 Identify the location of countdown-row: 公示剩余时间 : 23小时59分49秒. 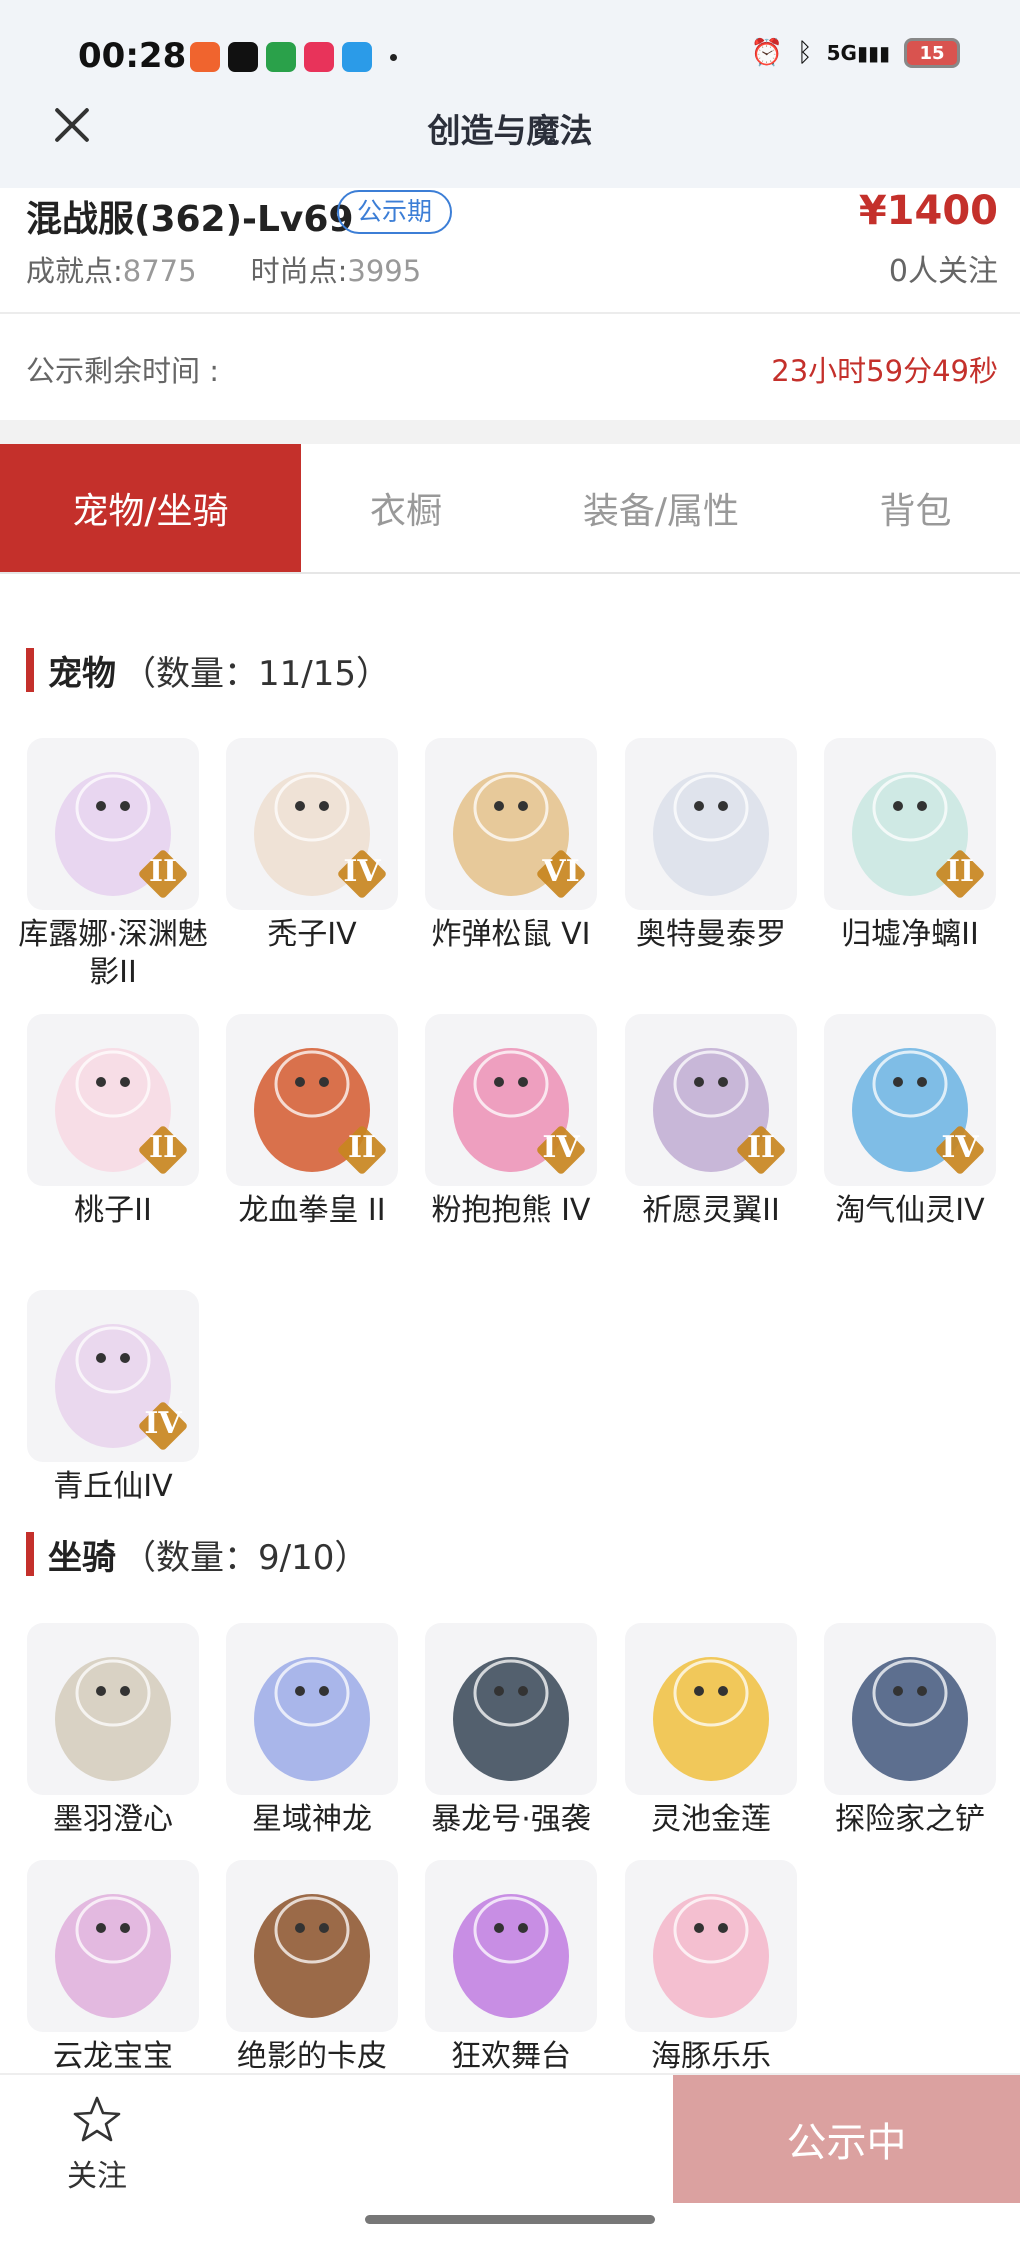
(510, 367).